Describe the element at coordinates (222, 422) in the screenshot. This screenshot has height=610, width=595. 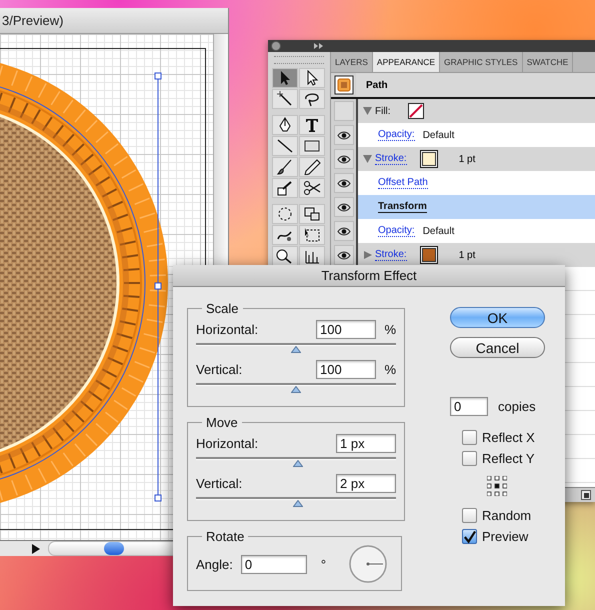
I see `group-title: Move` at that location.